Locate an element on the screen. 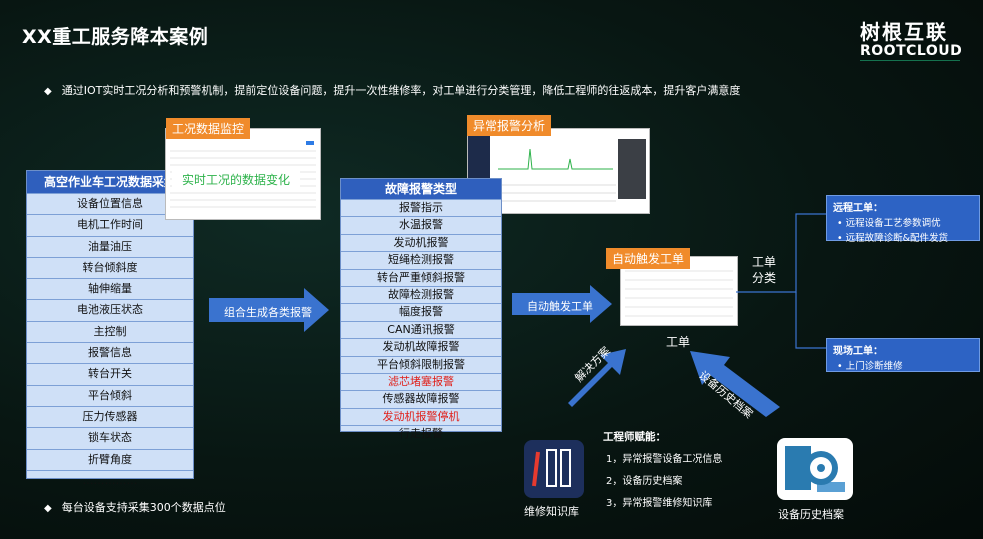 This screenshot has height=539, width=983. engineer-item: 2，设备历史档案 is located at coordinates (644, 481).